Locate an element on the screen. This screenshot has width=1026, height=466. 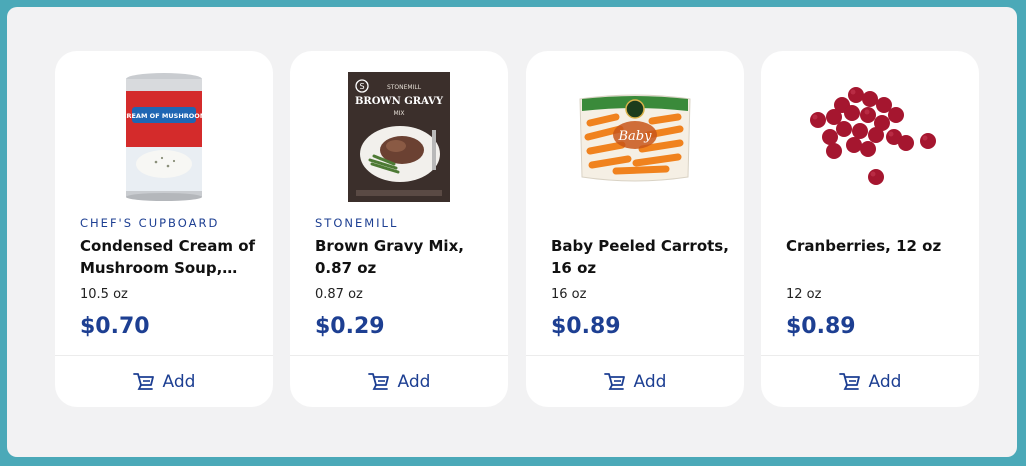
svg-text: CREAM OF MUSHROOM is located at coordinates (164, 116).